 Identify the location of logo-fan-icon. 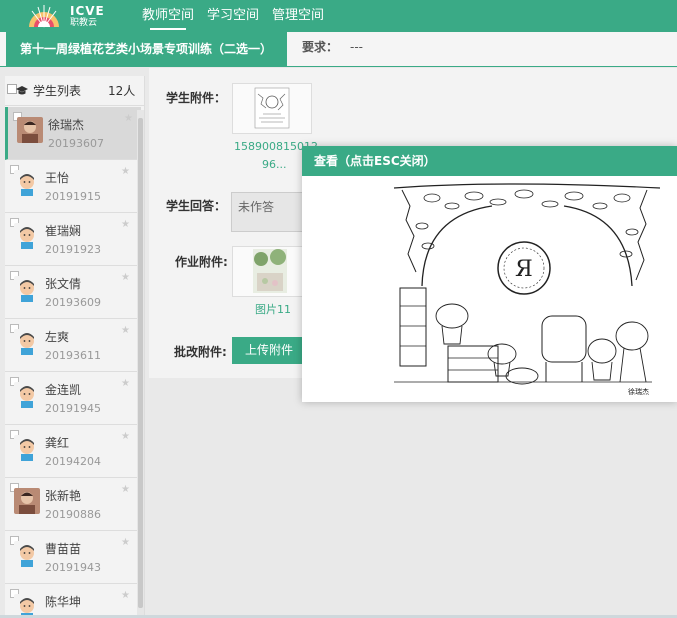
(44, 16).